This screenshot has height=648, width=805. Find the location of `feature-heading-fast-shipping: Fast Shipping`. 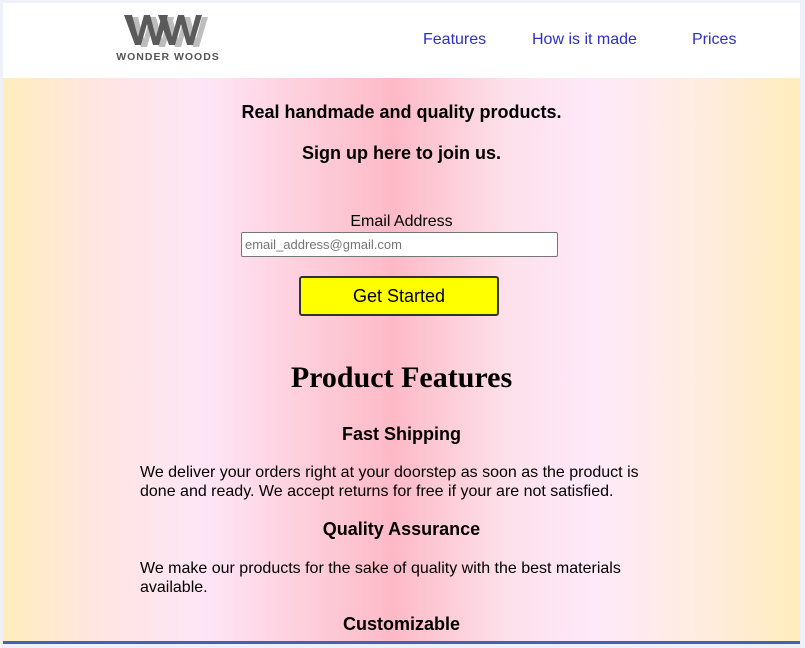

feature-heading-fast-shipping: Fast Shipping is located at coordinates (401, 434).